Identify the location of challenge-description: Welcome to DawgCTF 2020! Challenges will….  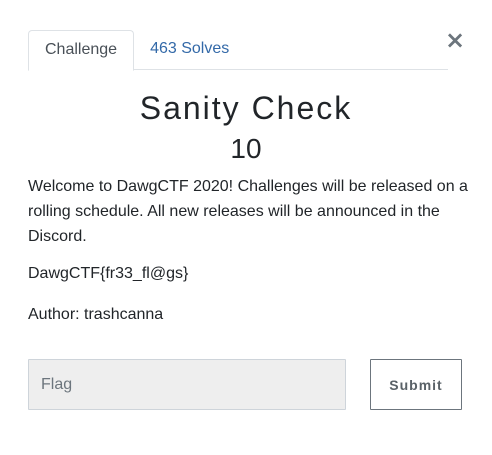
(248, 211).